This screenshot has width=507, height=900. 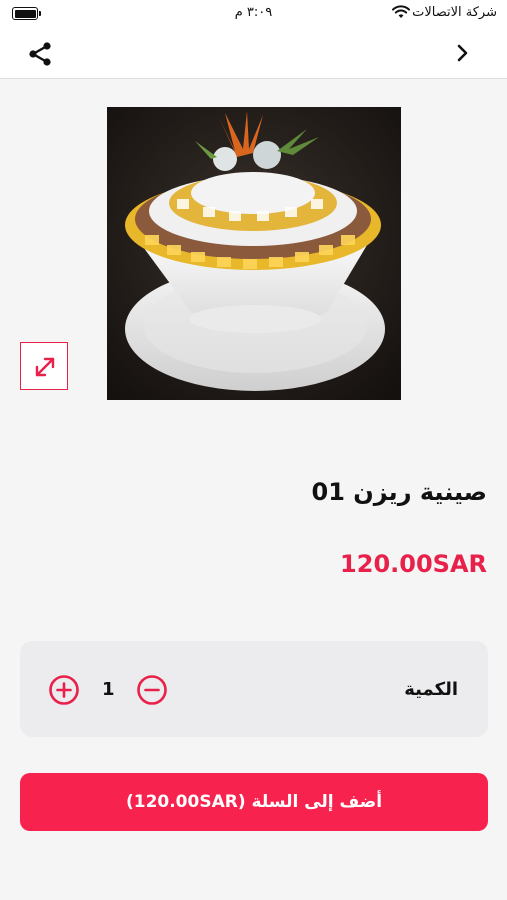 I want to click on status-bar: ٣:٠٩ م شركة الاتصالات, so click(x=253, y=14).